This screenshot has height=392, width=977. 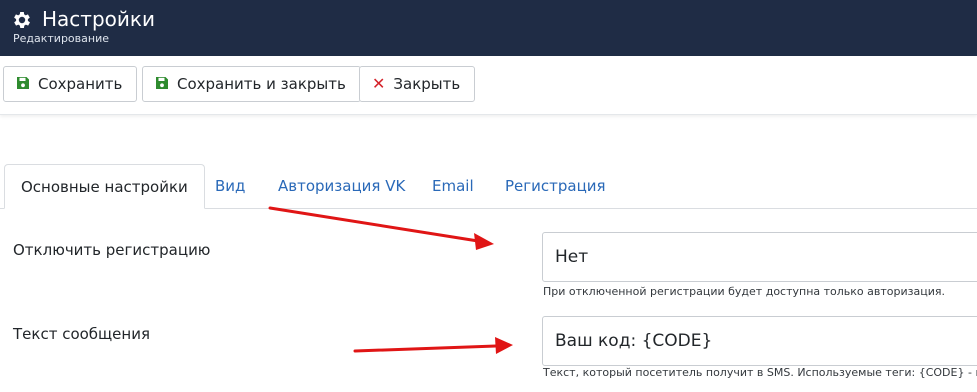 I want to click on save-button: Сохранить, so click(x=70, y=84).